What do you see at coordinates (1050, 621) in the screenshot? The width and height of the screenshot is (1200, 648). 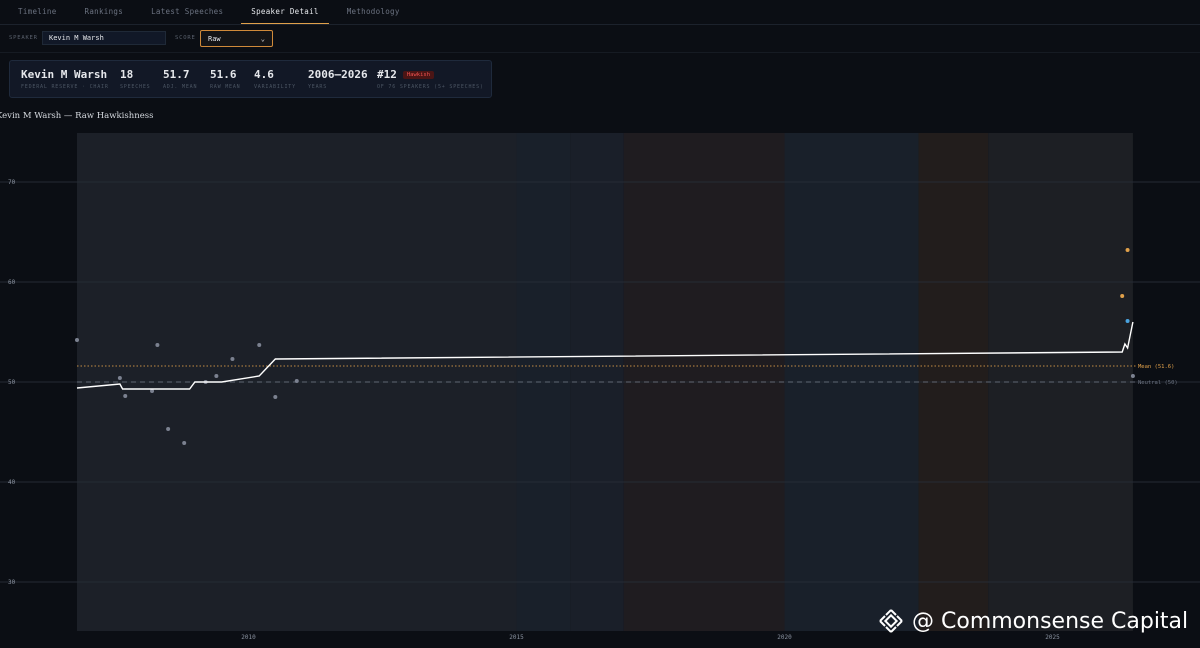 I see `watermark-text: @ Commonsense Capital` at bounding box center [1050, 621].